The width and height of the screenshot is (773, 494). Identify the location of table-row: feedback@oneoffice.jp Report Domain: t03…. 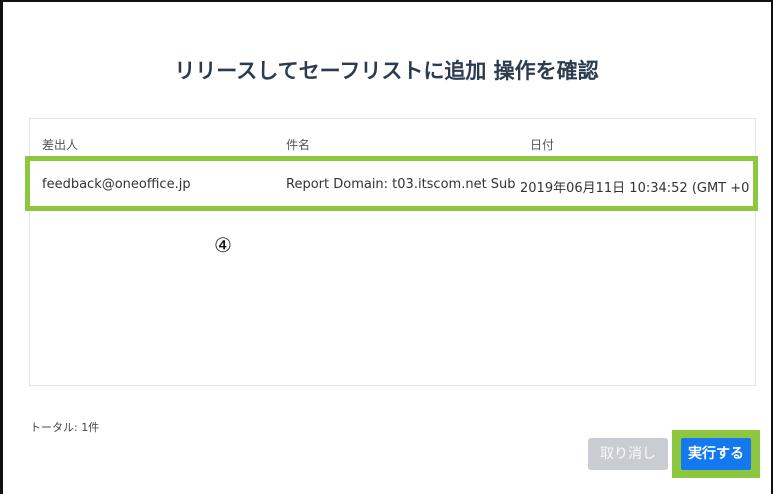
(392, 185).